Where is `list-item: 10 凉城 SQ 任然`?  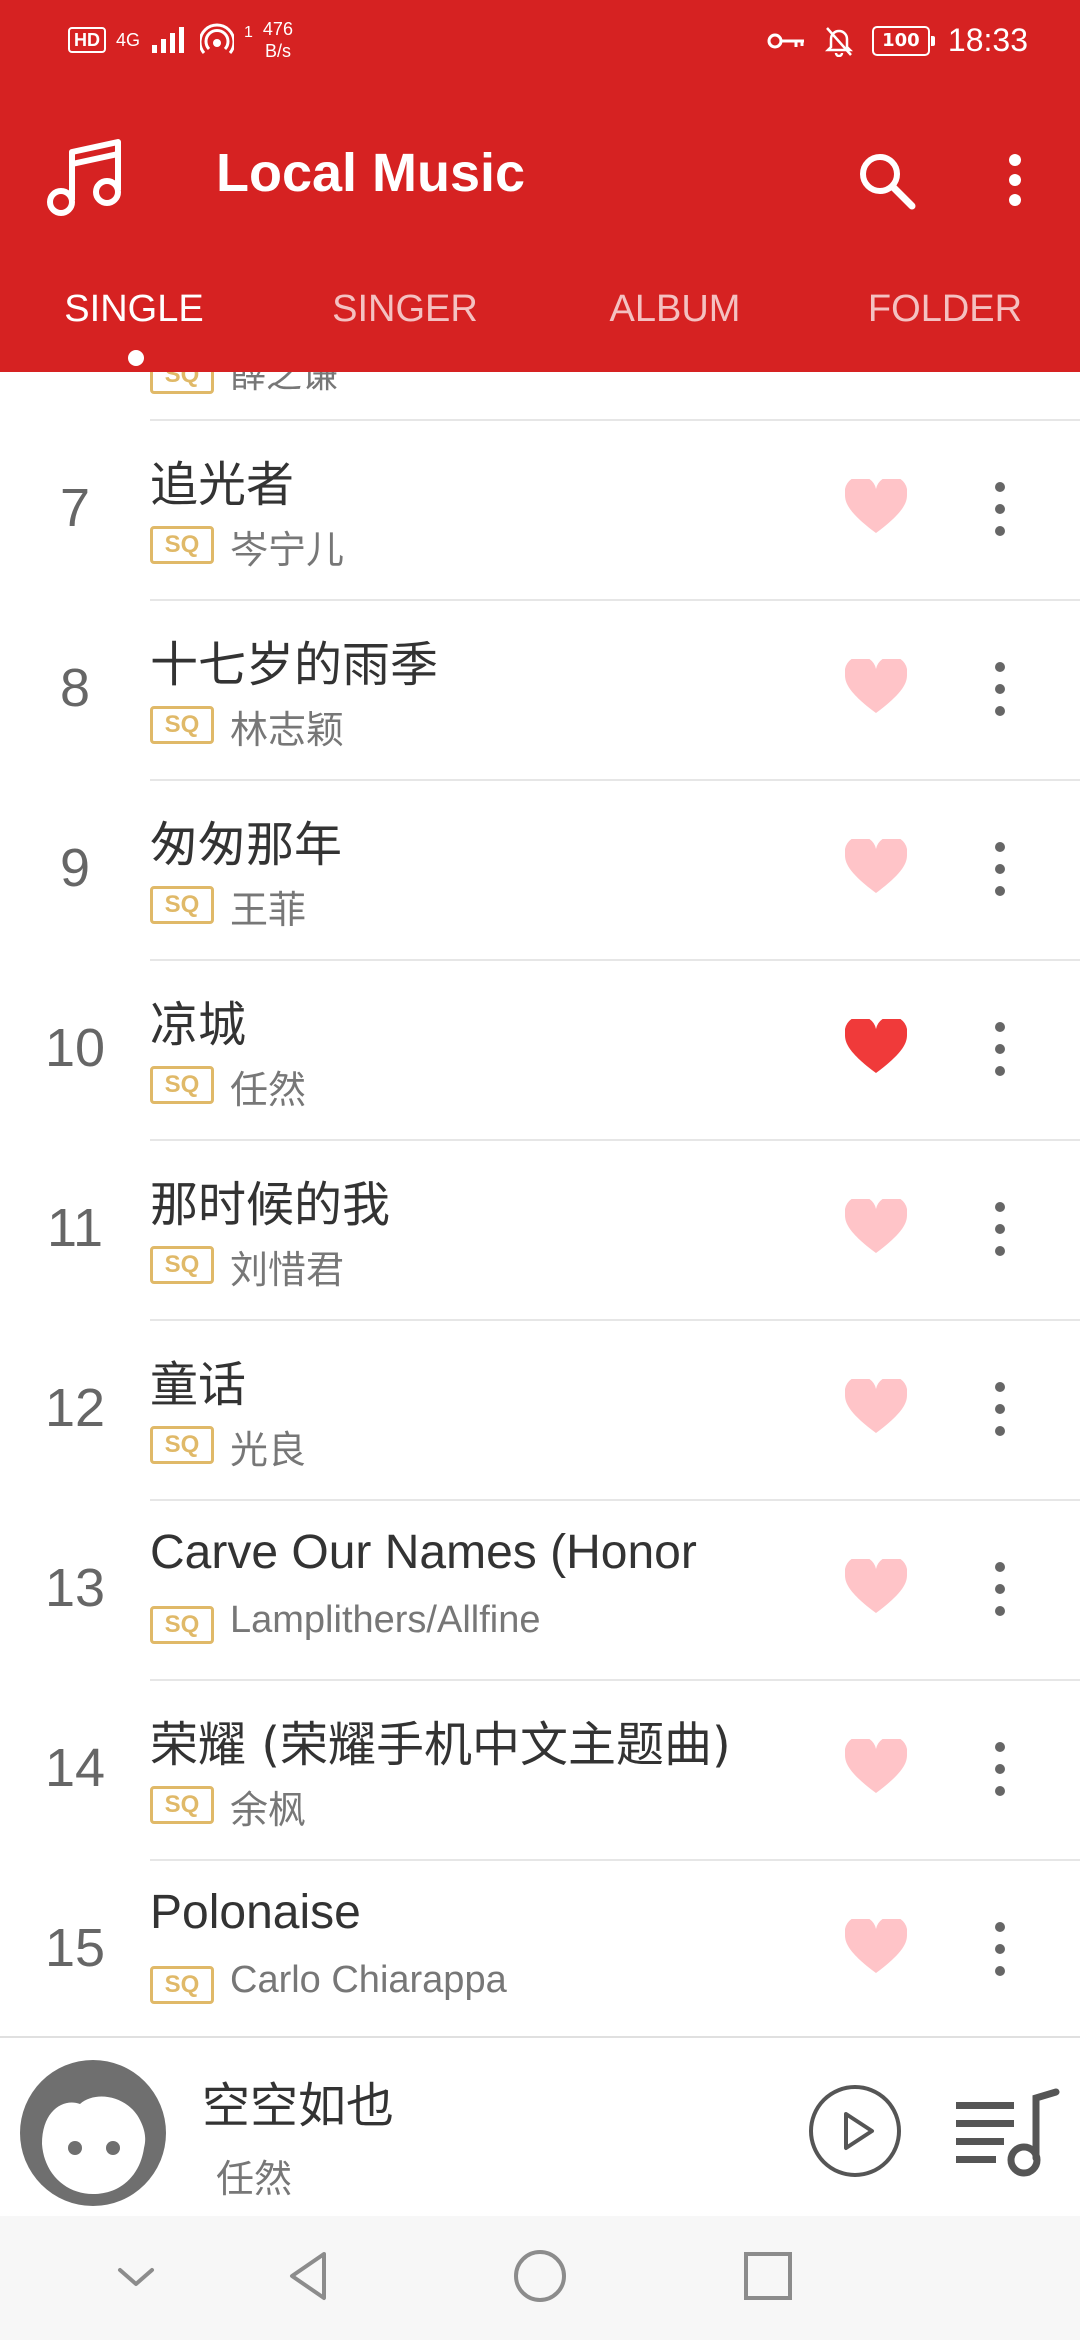 list-item: 10 凉城 SQ 任然 is located at coordinates (540, 1049).